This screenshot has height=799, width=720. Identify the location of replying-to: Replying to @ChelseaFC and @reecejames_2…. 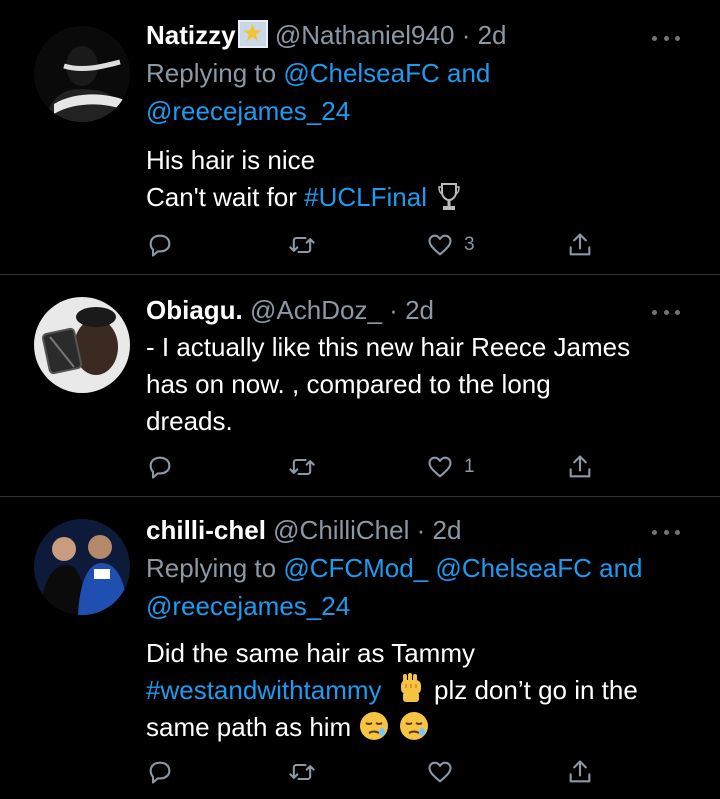
(423, 92).